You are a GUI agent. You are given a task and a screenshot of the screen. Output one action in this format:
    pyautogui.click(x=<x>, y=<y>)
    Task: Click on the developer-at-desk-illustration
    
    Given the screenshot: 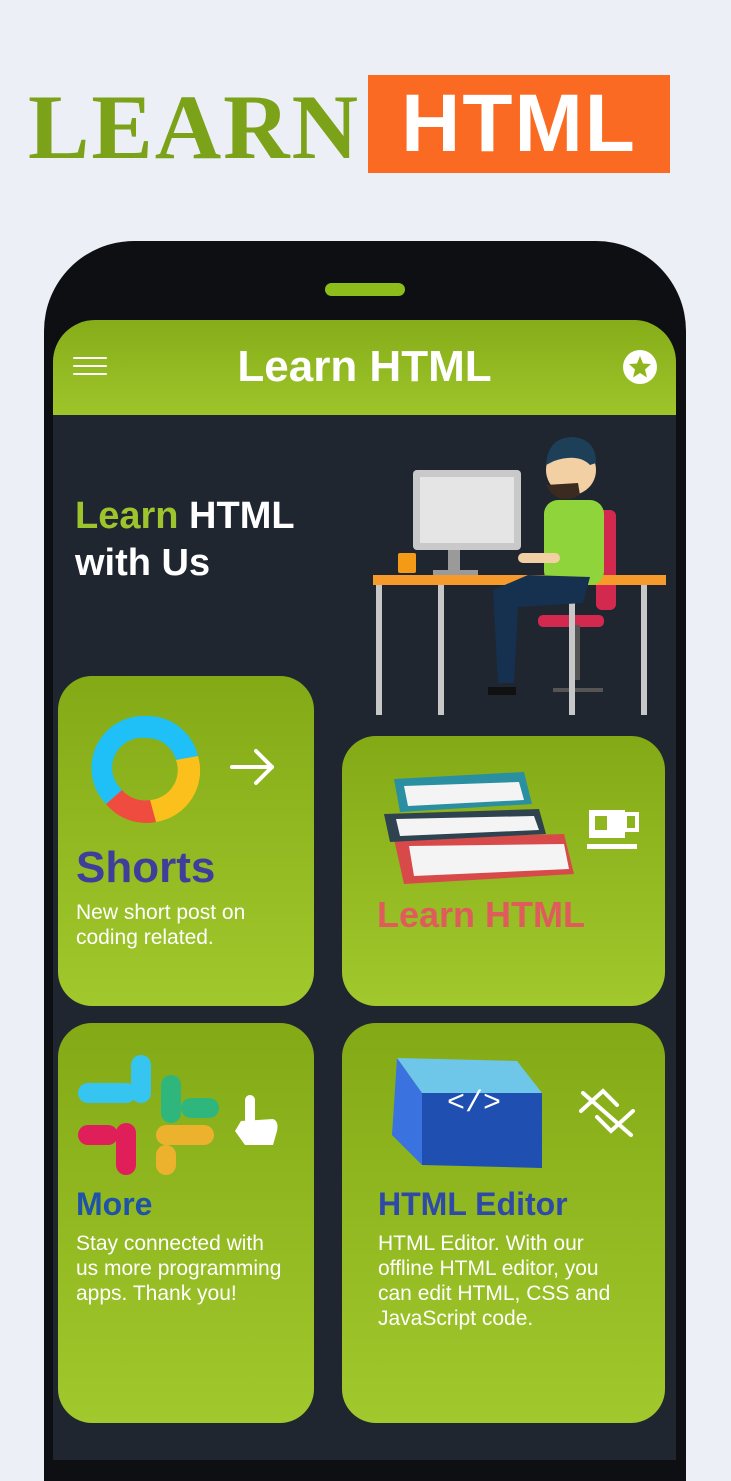 What is the action you would take?
    pyautogui.click(x=519, y=576)
    